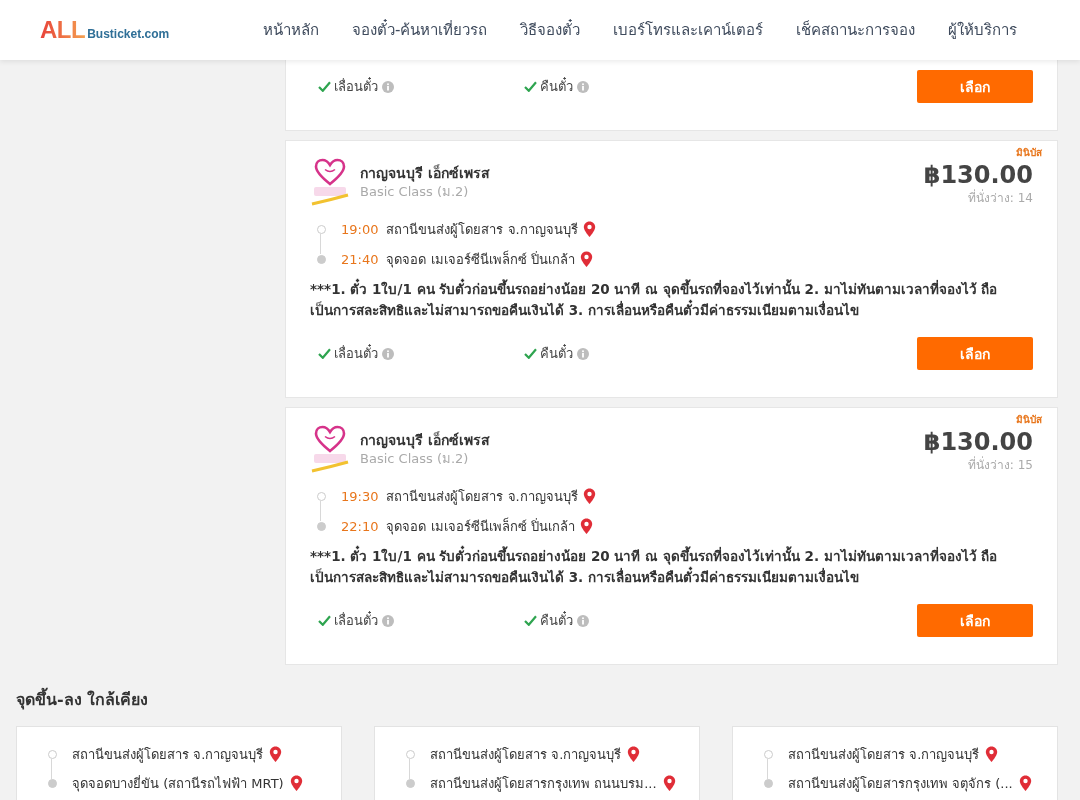  I want to click on nav-link: เบอร์โทรและเคาน์เตอร์, so click(688, 30).